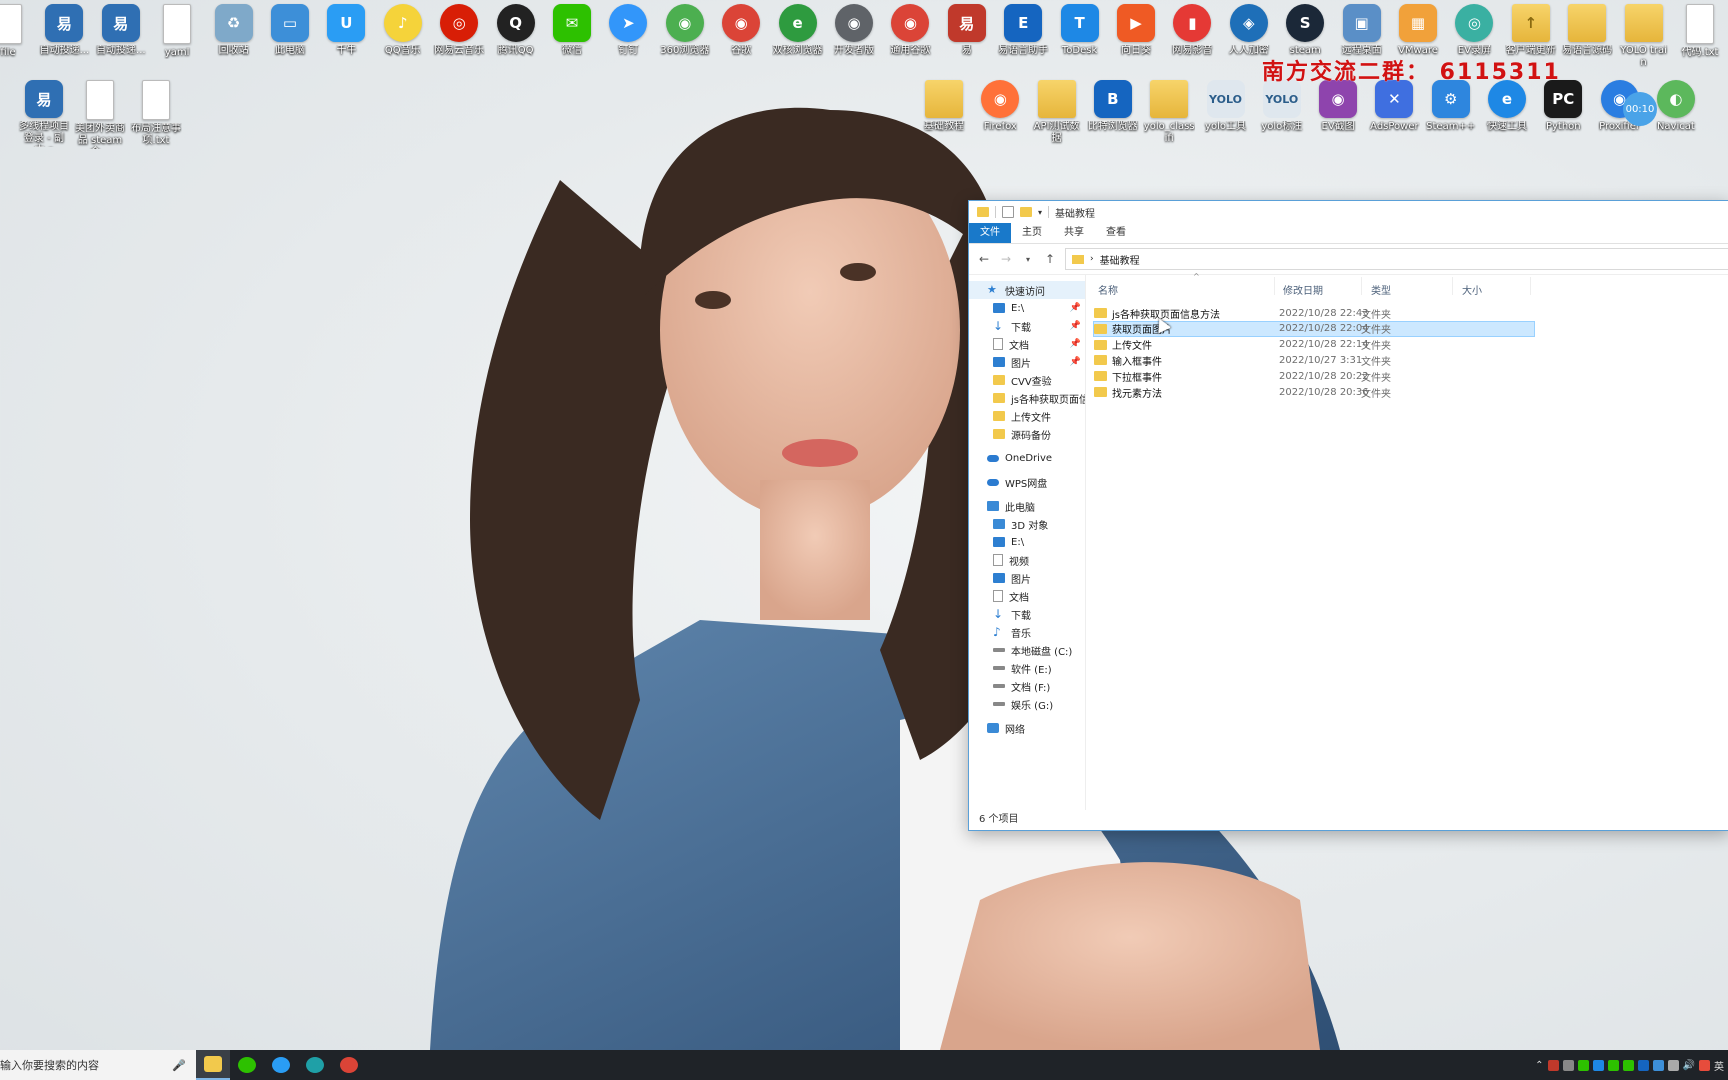 The height and width of the screenshot is (1080, 1728). Describe the element at coordinates (98, 1065) in the screenshot. I see `taskbar-search: 输入你要搜索的内容 🎤` at that location.